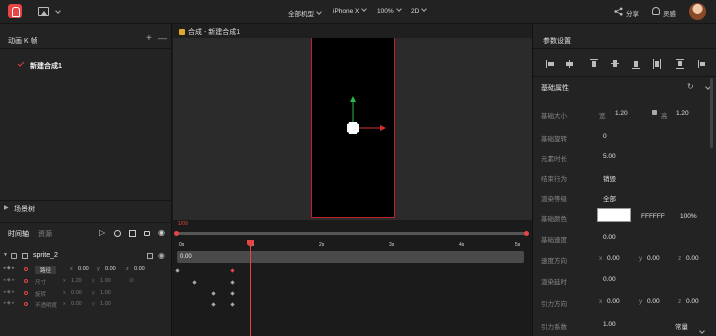 This screenshot has width=716, height=336. What do you see at coordinates (697, 11) in the screenshot?
I see `avatar` at bounding box center [697, 11].